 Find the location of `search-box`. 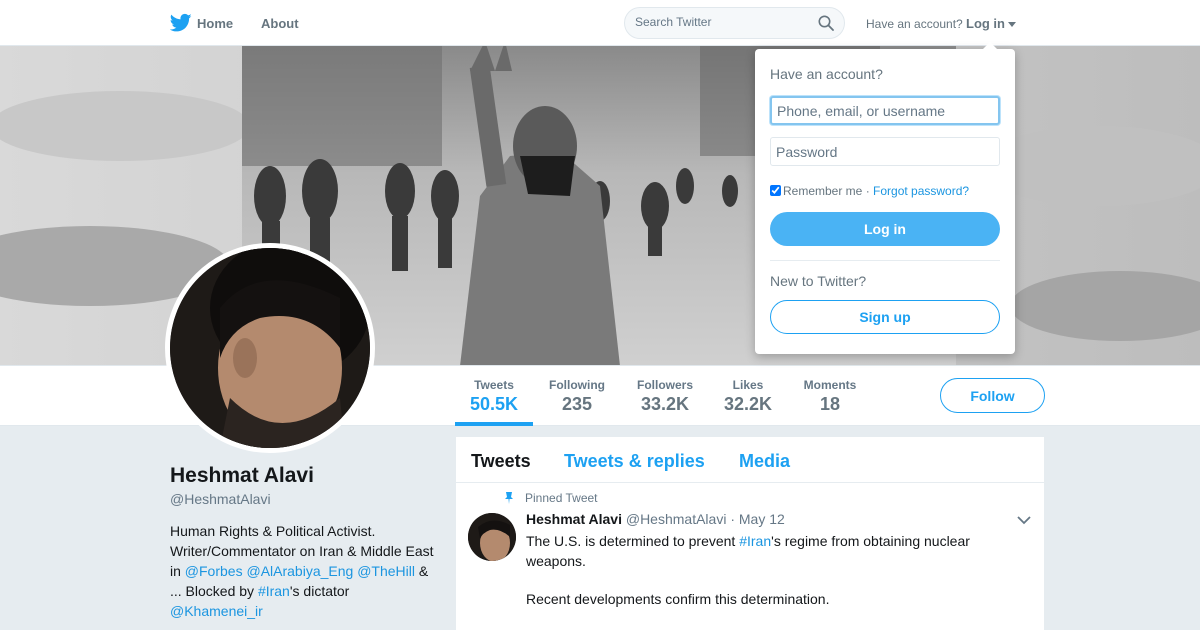

search-box is located at coordinates (734, 23).